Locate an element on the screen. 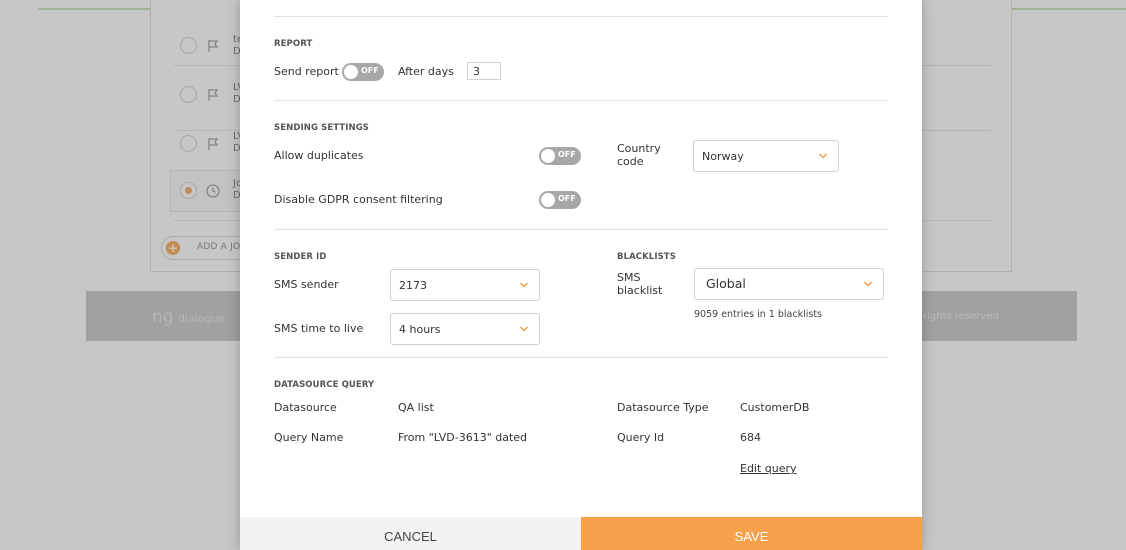  edit-query-link: Edit query is located at coordinates (768, 468).